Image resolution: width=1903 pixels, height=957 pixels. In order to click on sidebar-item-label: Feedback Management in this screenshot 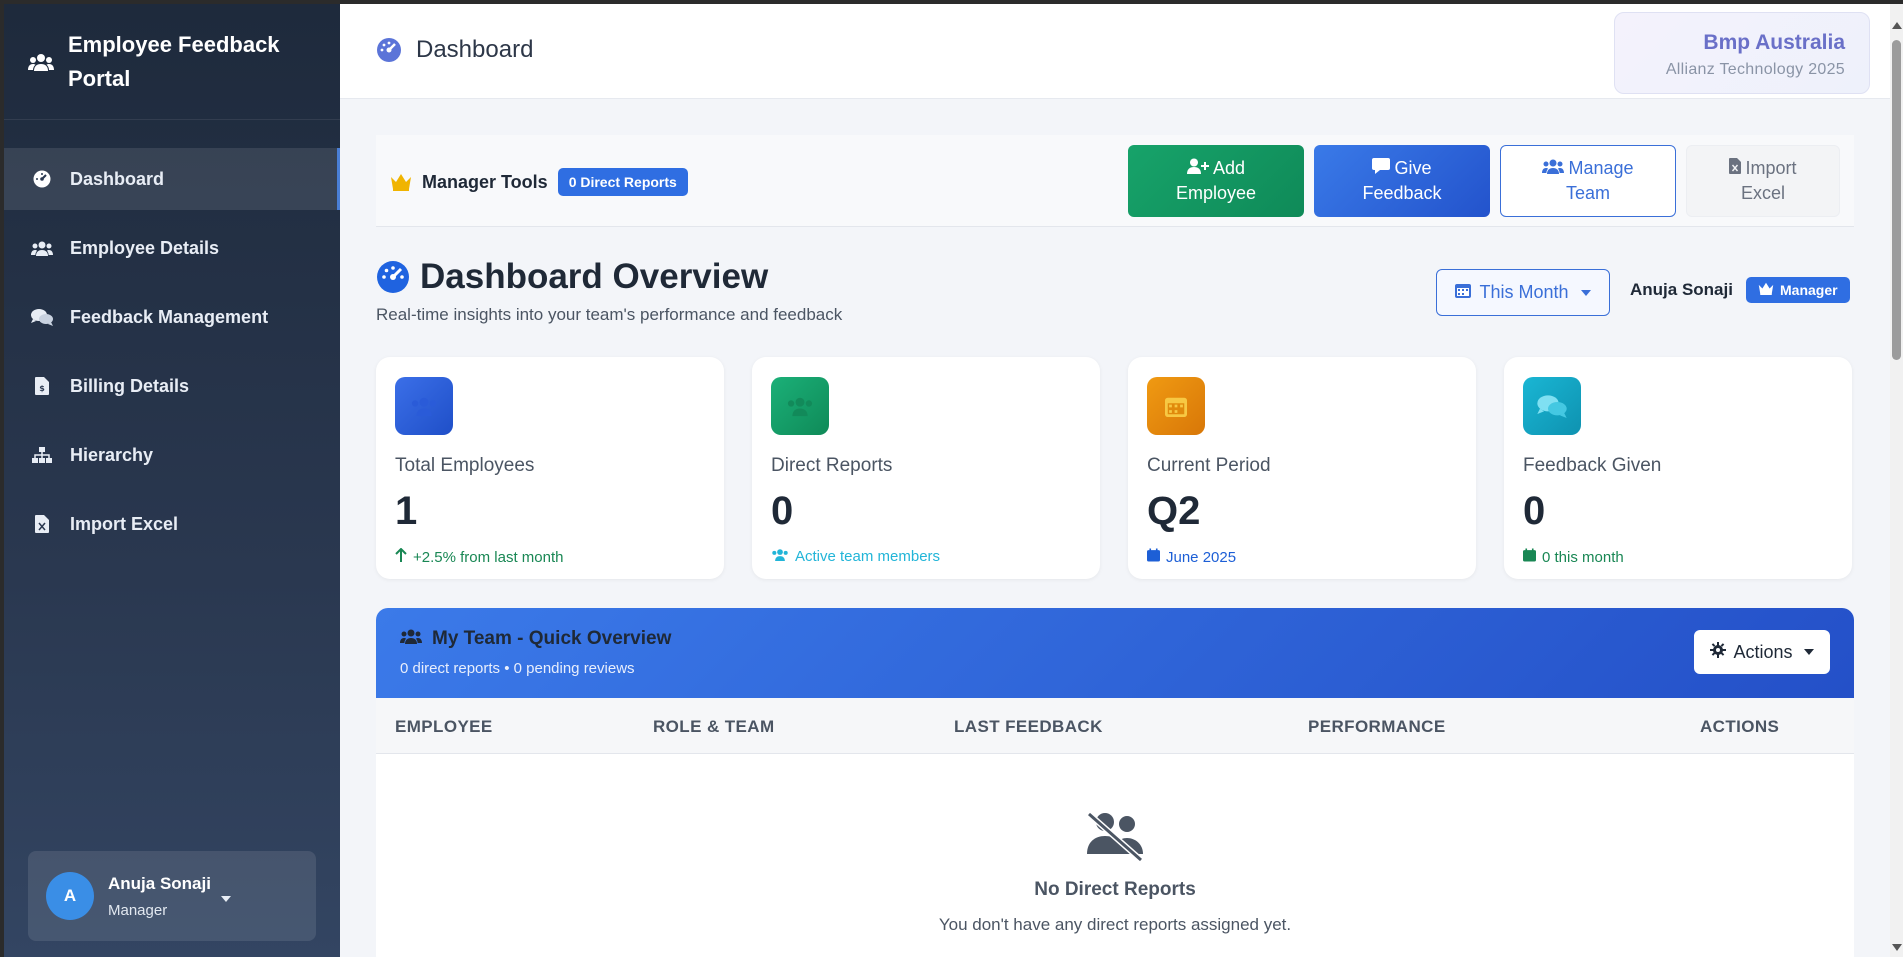, I will do `click(169, 316)`.